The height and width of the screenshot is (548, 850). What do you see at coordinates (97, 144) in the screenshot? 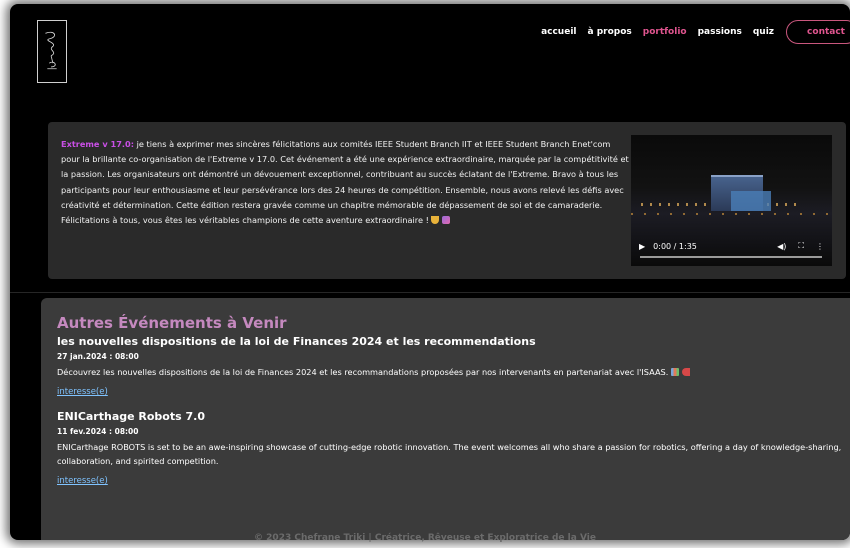
I see `feature-highlight: Extreme v 17.0:` at bounding box center [97, 144].